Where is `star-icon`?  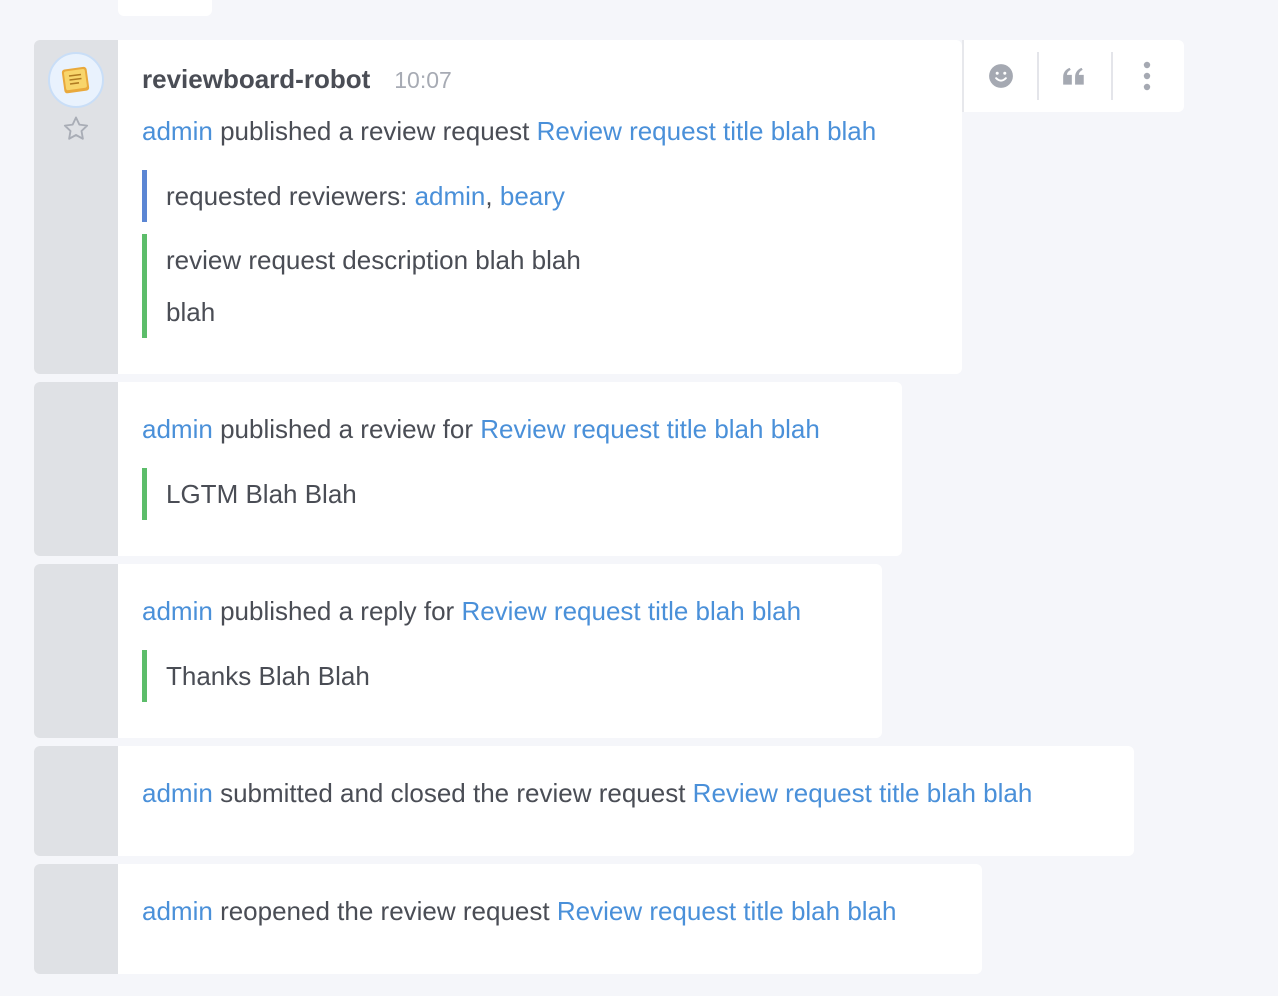 star-icon is located at coordinates (76, 128).